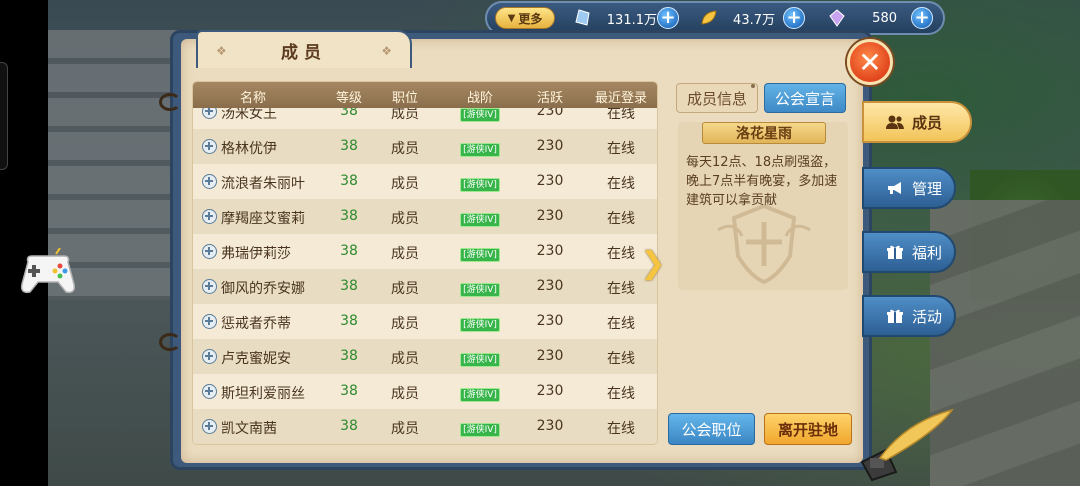  Describe the element at coordinates (709, 17) in the screenshot. I see `gold-leaf-icon` at that location.